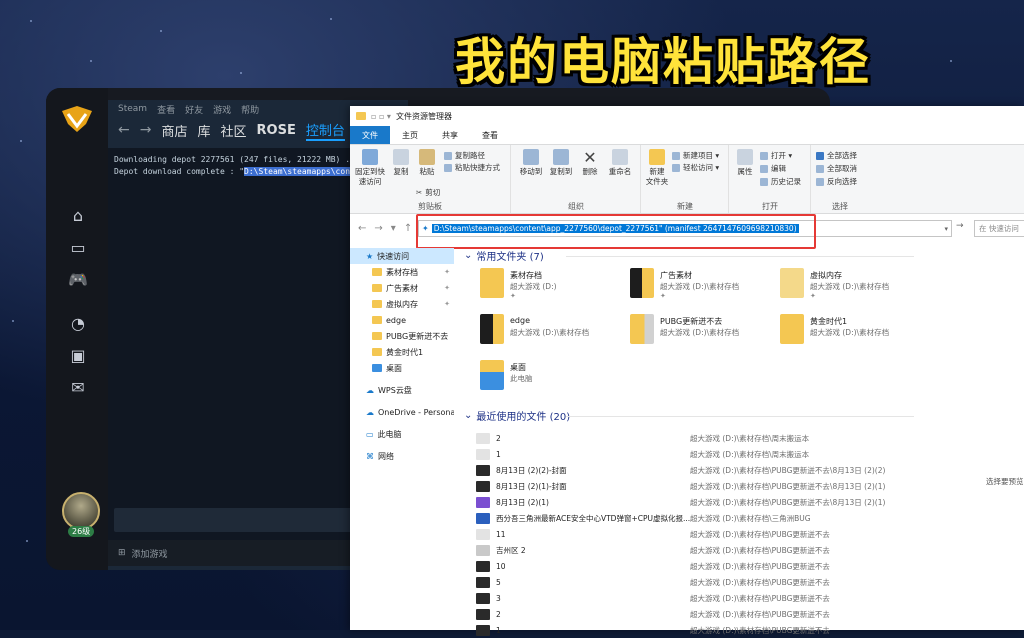  Describe the element at coordinates (370, 135) in the screenshot. I see `tab-file: 文件` at that location.